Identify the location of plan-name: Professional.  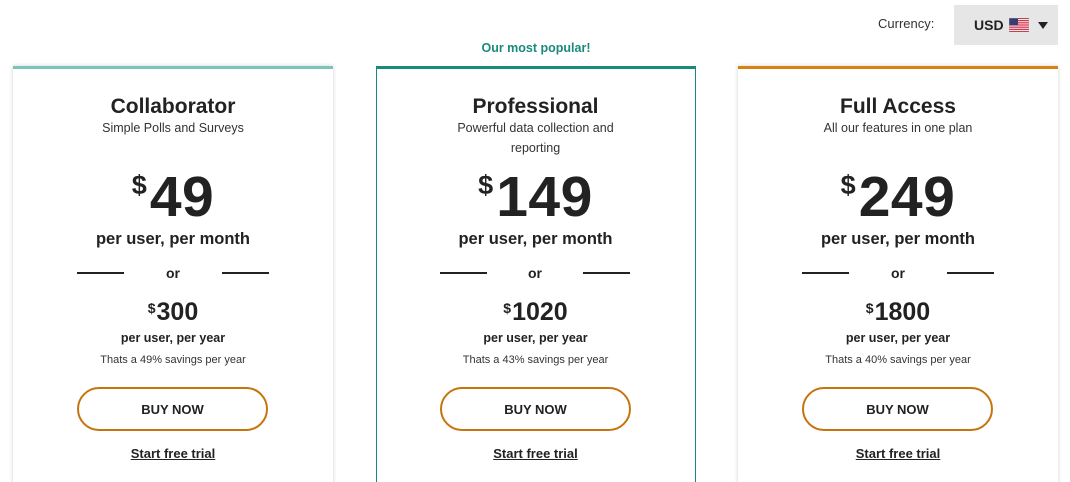
(535, 106).